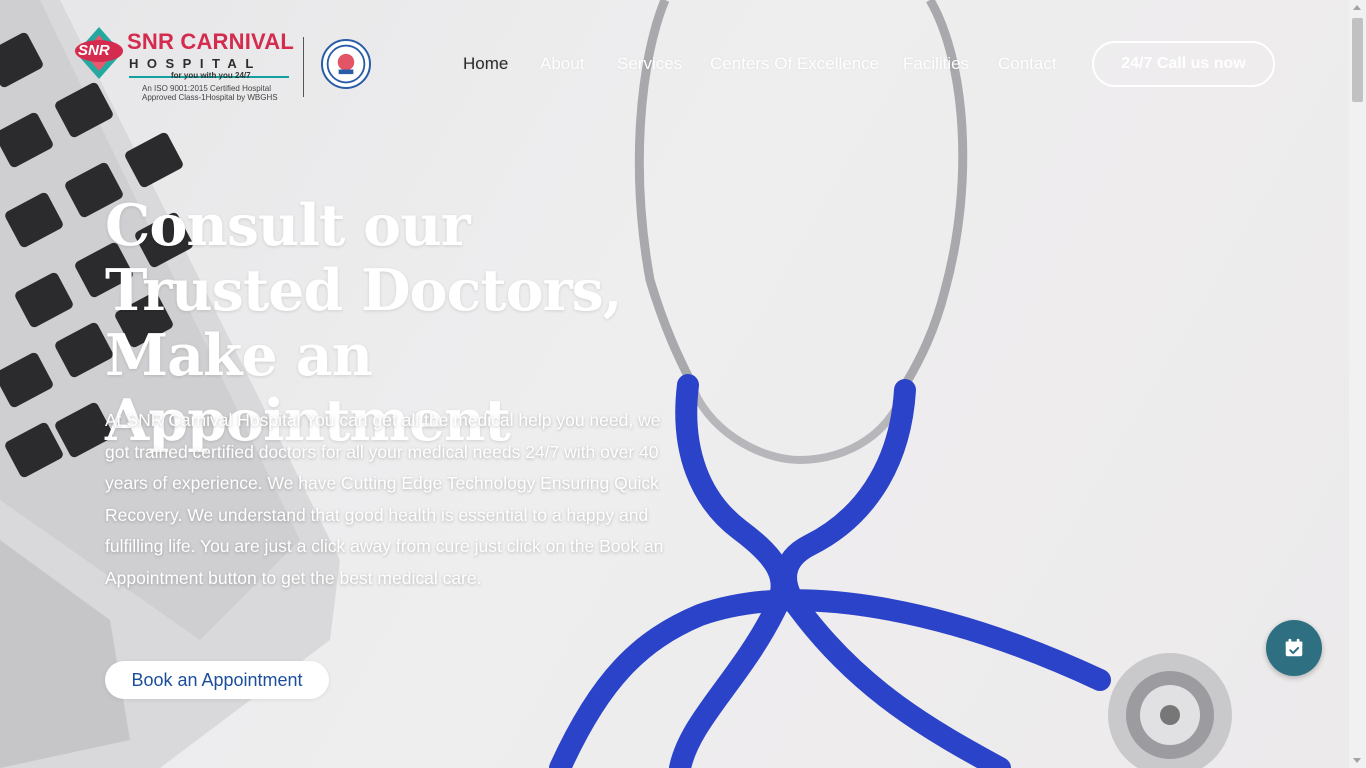  I want to click on scroll-thumb, so click(1357, 60).